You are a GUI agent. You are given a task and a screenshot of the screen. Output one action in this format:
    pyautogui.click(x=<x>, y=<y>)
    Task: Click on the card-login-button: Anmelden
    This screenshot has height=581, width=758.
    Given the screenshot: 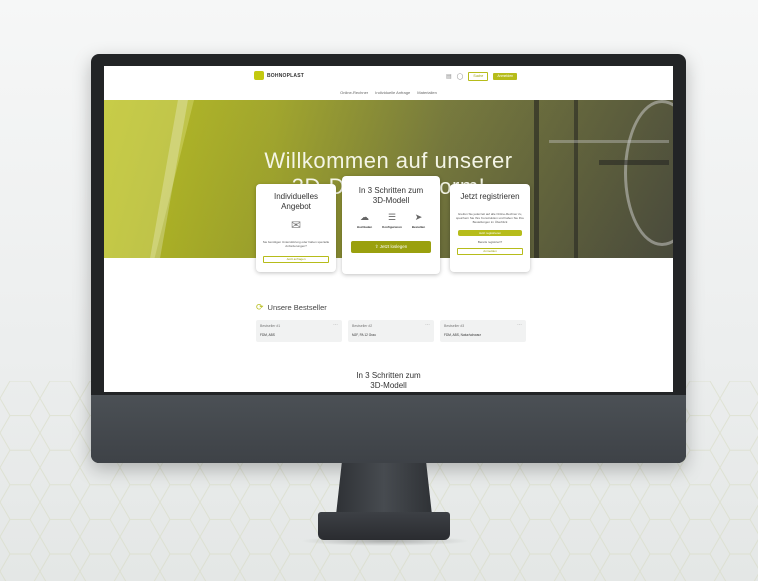 What is the action you would take?
    pyautogui.click(x=490, y=251)
    